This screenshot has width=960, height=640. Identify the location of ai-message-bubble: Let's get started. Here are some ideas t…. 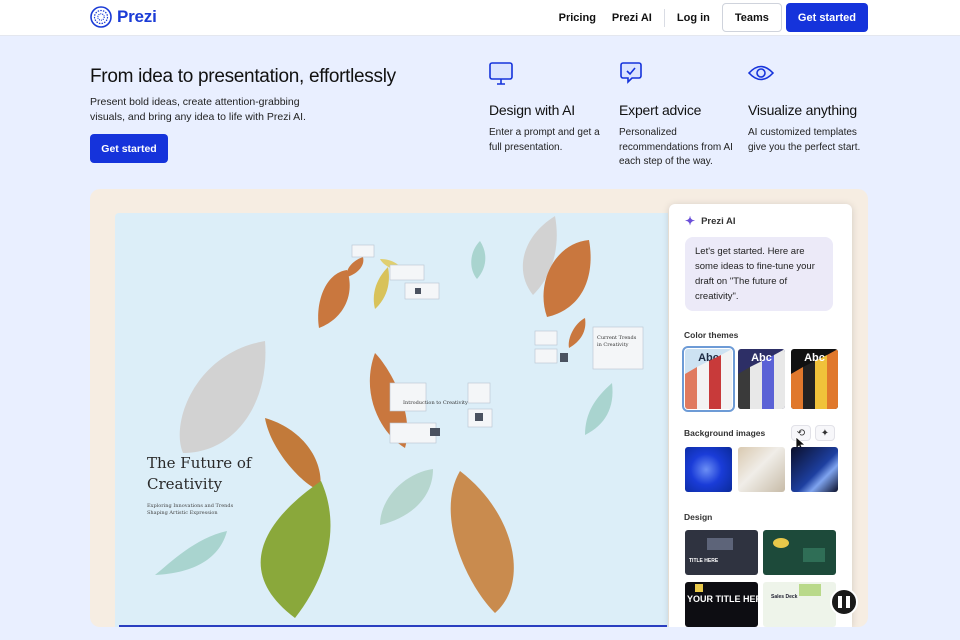
(759, 274).